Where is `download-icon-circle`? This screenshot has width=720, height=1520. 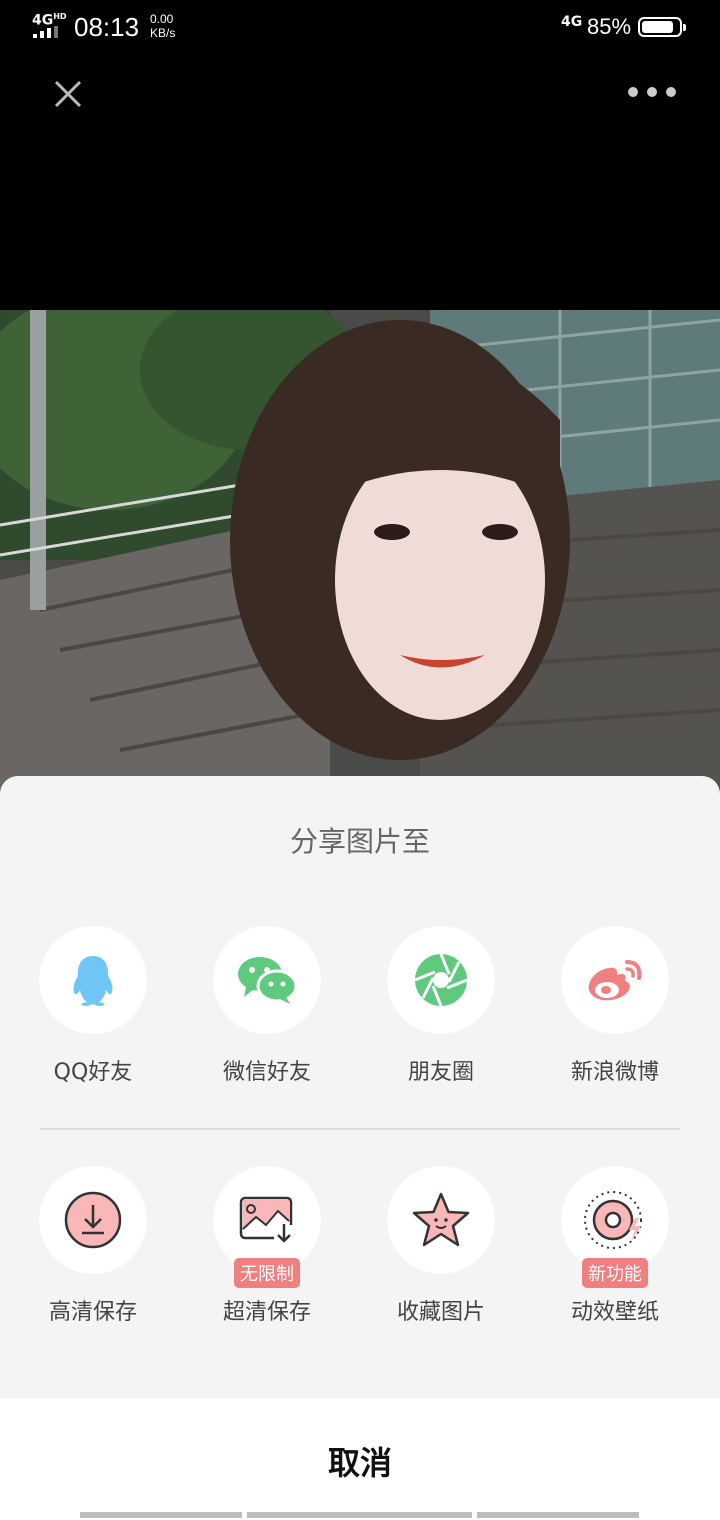
download-icon-circle is located at coordinates (93, 1220).